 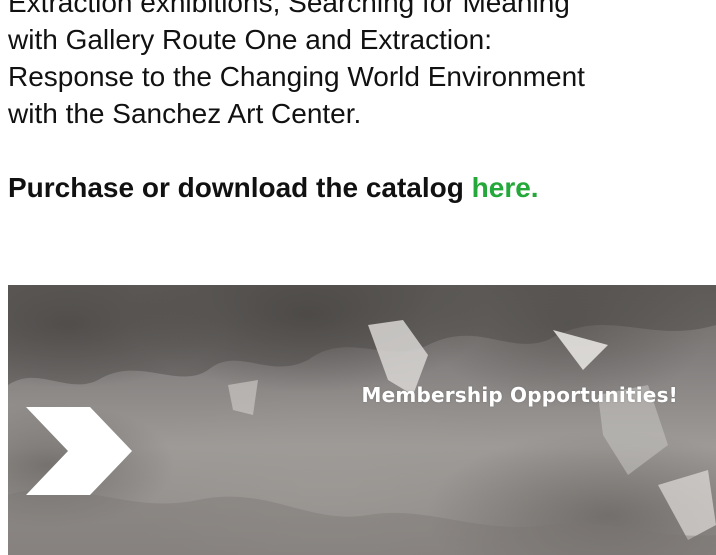 What do you see at coordinates (250, 39) in the screenshot?
I see `paragraph-line: with Gallery Route One and Extraction:` at bounding box center [250, 39].